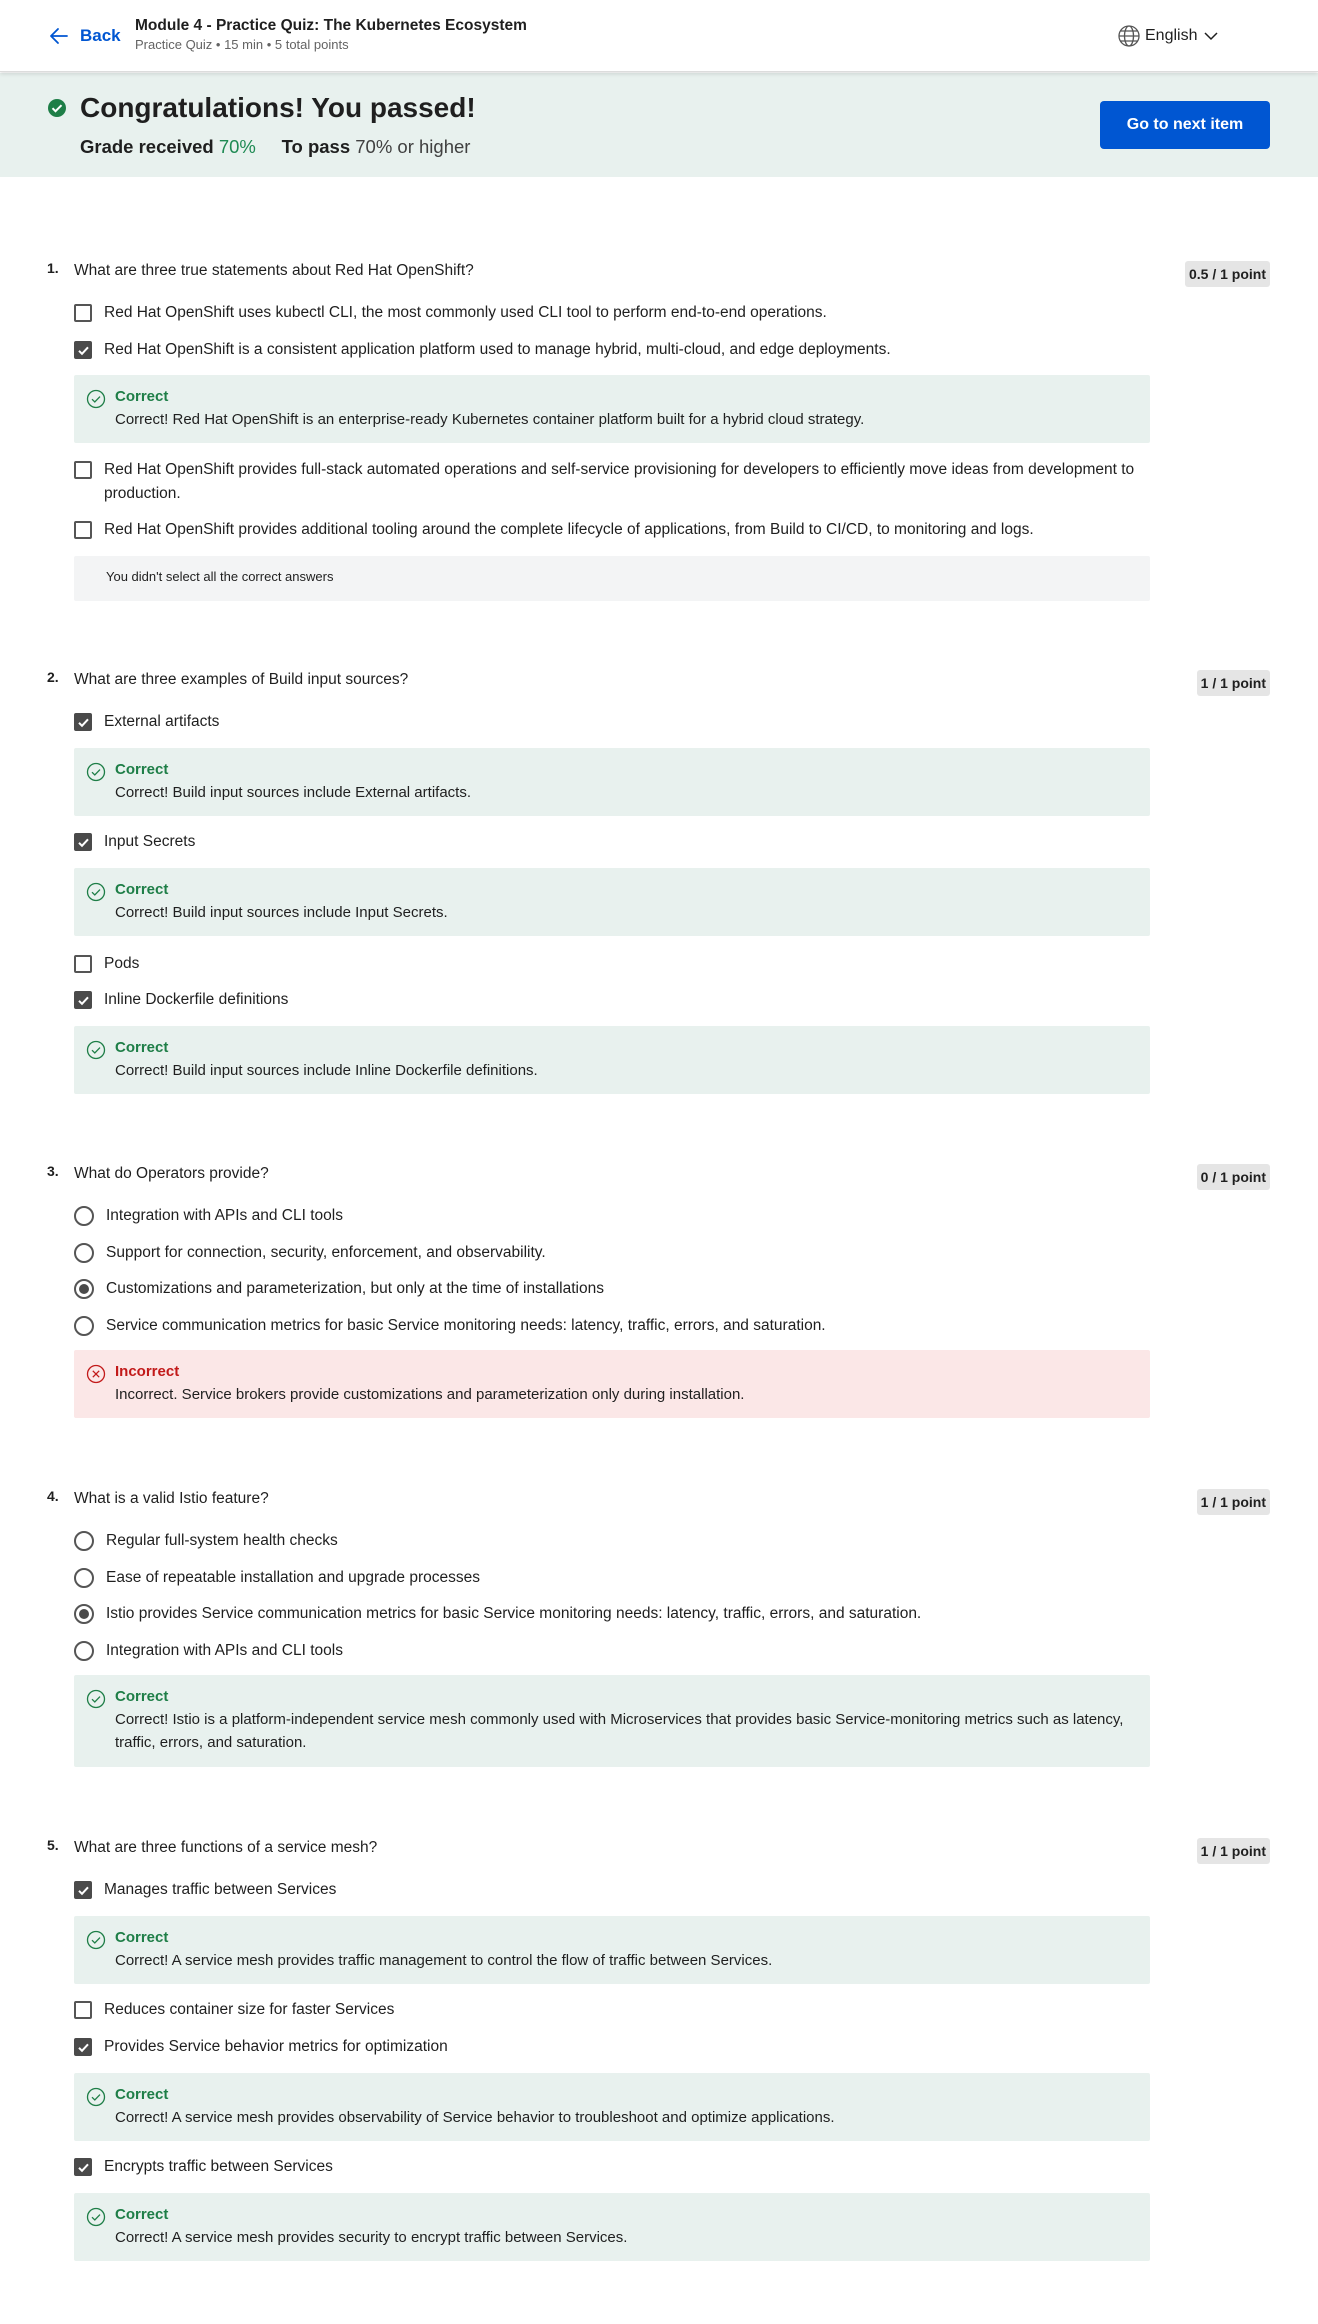 The height and width of the screenshot is (2324, 1318). I want to click on question-text: What do Operators provide?, so click(171, 1173).